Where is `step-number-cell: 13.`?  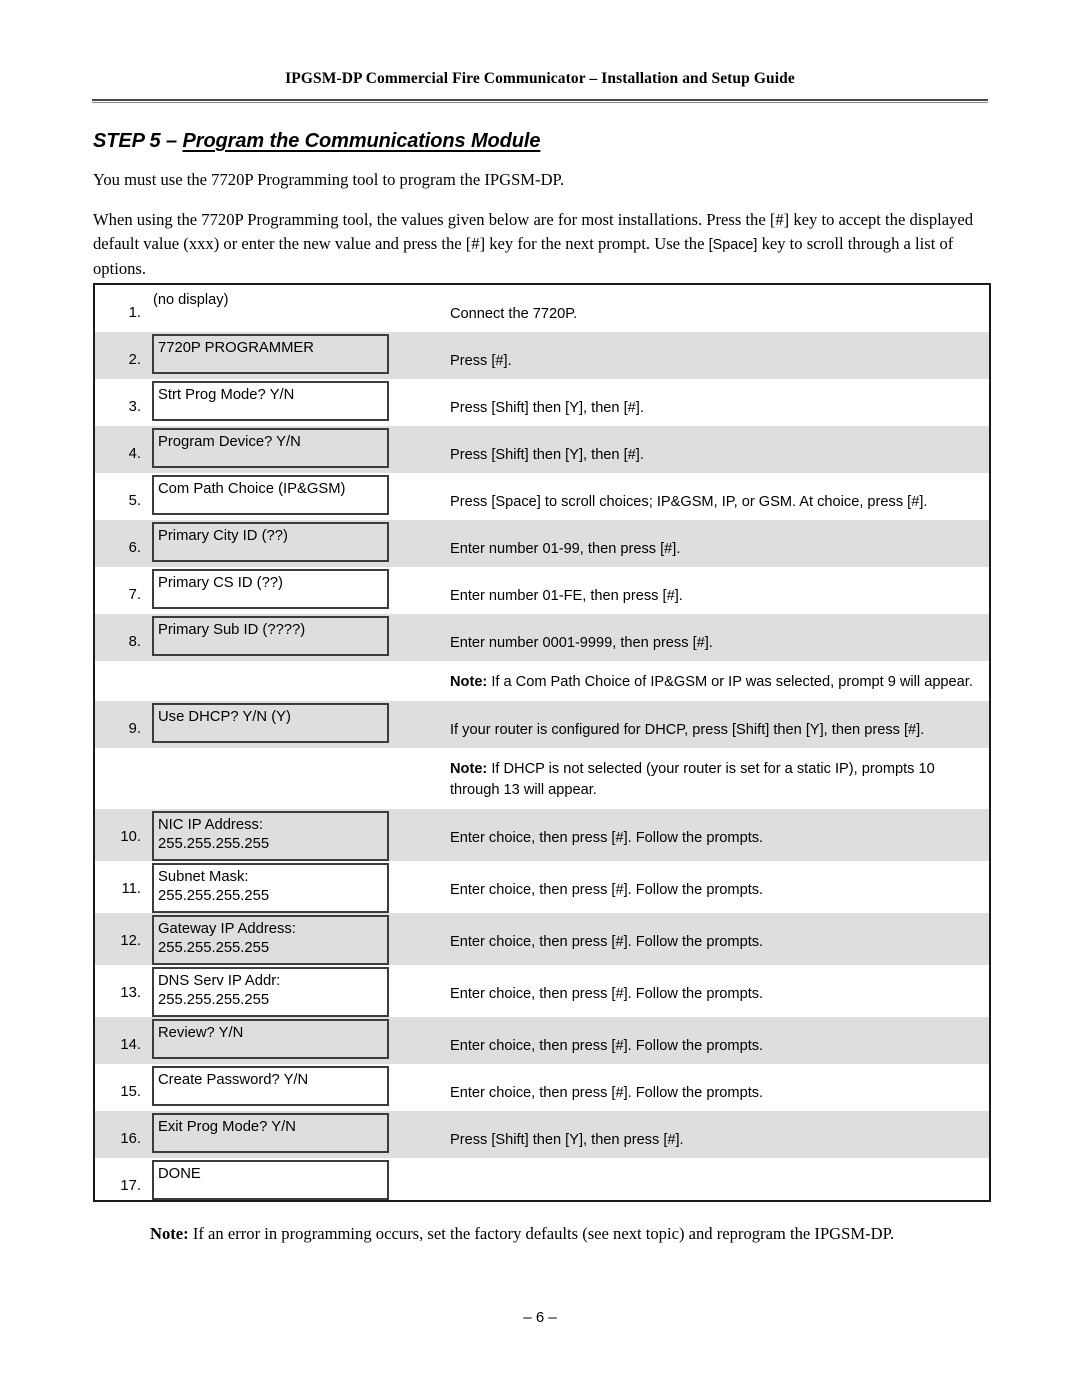 step-number-cell: 13. is located at coordinates (121, 991).